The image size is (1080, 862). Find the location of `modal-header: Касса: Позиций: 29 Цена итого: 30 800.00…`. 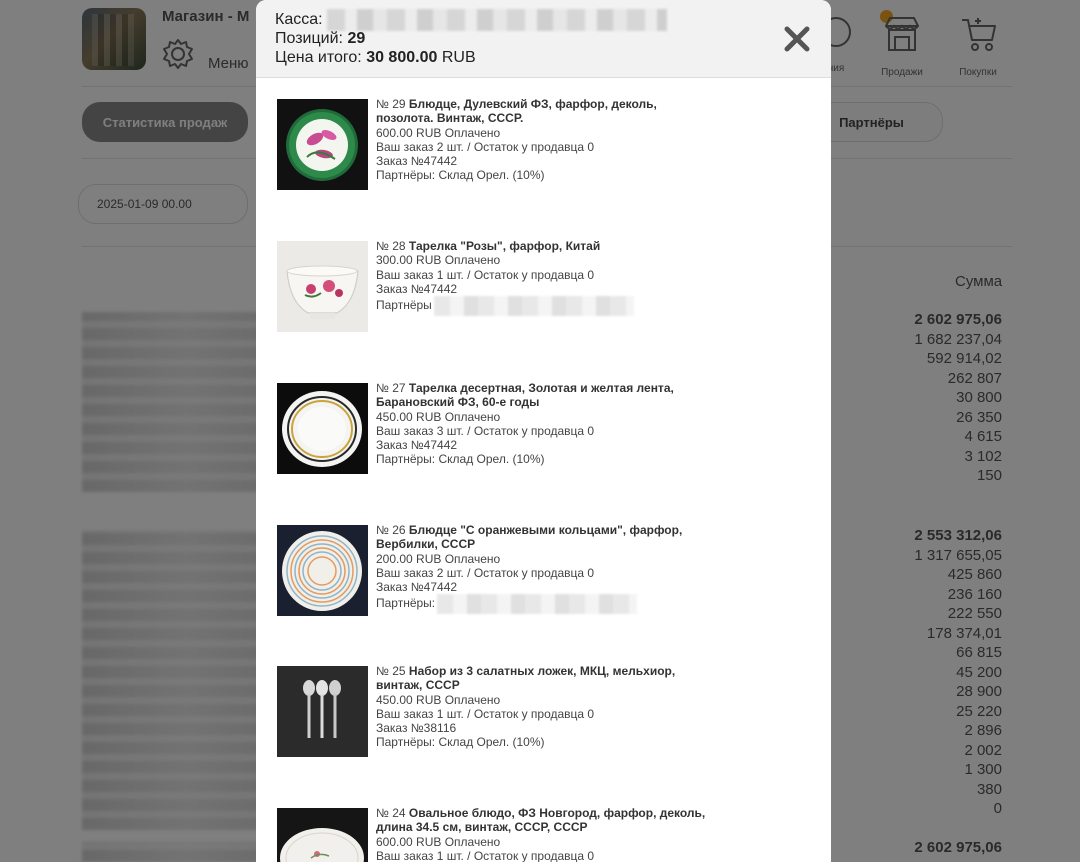

modal-header: Касса: Позиций: 29 Цена итого: 30 800.00… is located at coordinates (543, 39).